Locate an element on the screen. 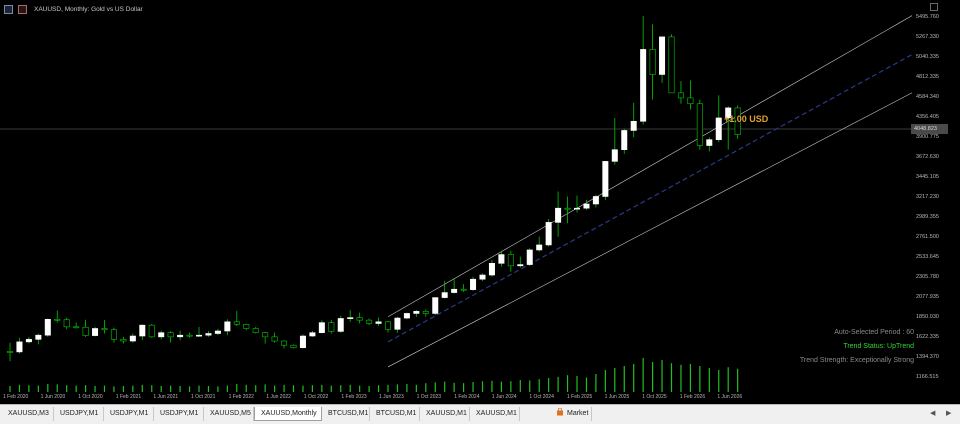 This screenshot has height=424, width=960. time-axis-label: 1 Jun 2020 is located at coordinates (53, 397).